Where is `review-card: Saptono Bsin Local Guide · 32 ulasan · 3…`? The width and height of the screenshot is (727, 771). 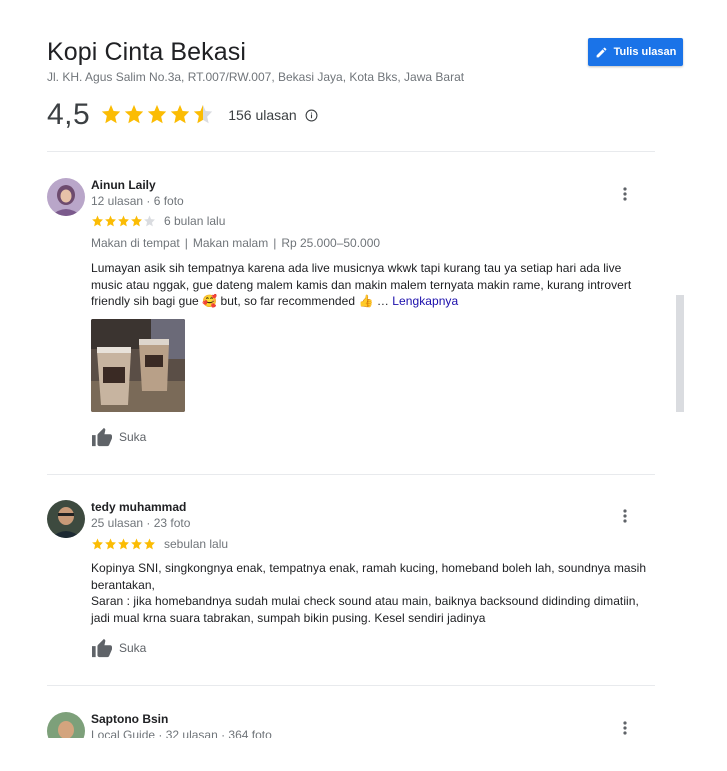
review-card: Saptono Bsin Local Guide · 32 ulasan · 3… is located at coordinates (352, 725).